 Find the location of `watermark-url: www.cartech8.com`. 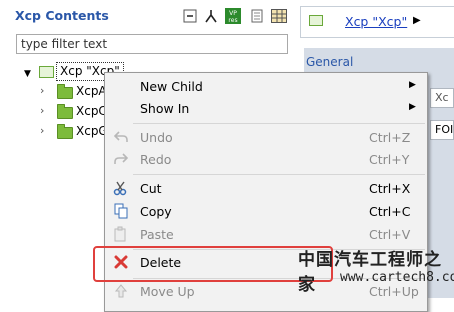

watermark-url: www.cartech8.com is located at coordinates (397, 277).